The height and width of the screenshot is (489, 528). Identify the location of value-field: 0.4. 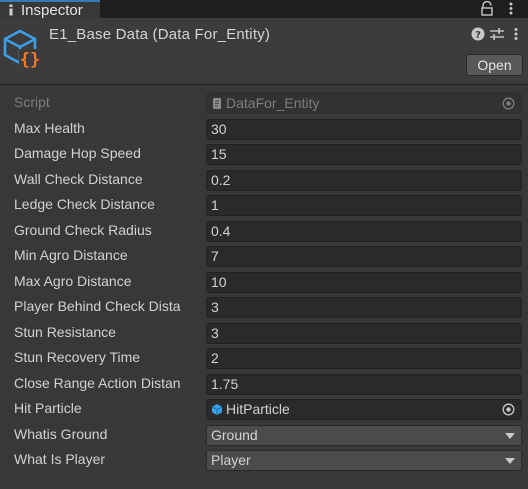
(364, 231).